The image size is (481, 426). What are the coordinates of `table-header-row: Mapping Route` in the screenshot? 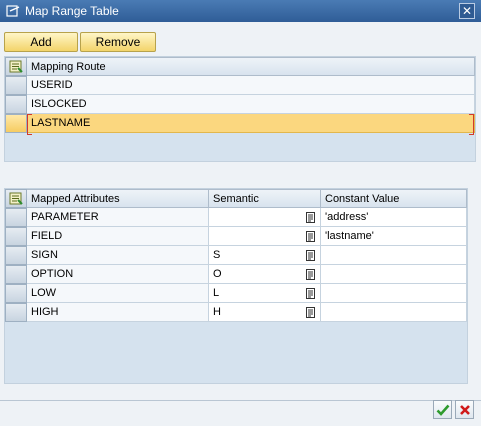 It's located at (240, 66).